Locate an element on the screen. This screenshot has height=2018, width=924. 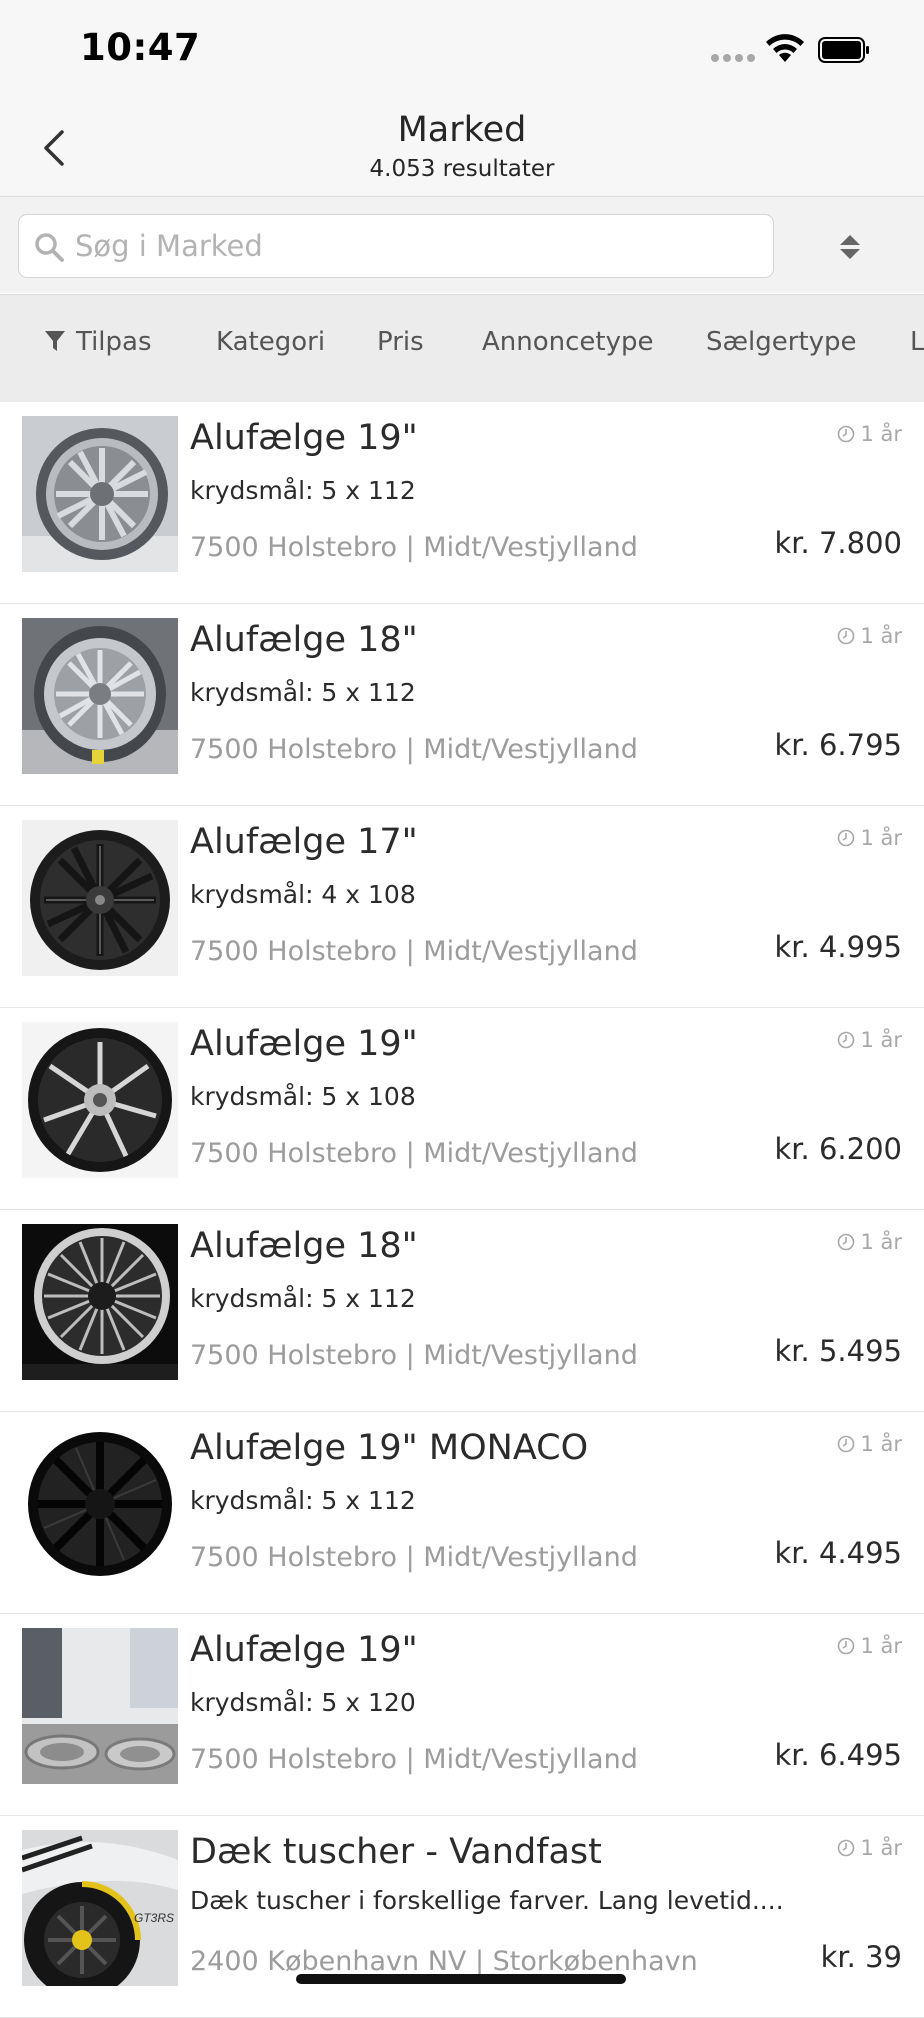
listing-price: kr. 6.200 is located at coordinates (838, 1149).